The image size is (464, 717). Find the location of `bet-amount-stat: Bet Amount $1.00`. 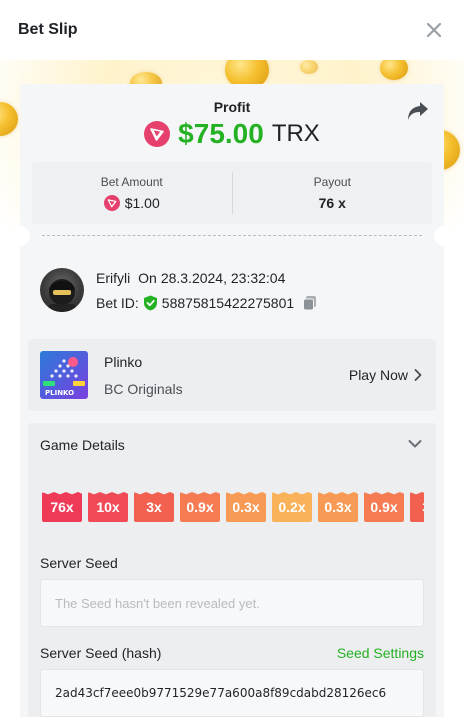

bet-amount-stat: Bet Amount $1.00 is located at coordinates (132, 193).